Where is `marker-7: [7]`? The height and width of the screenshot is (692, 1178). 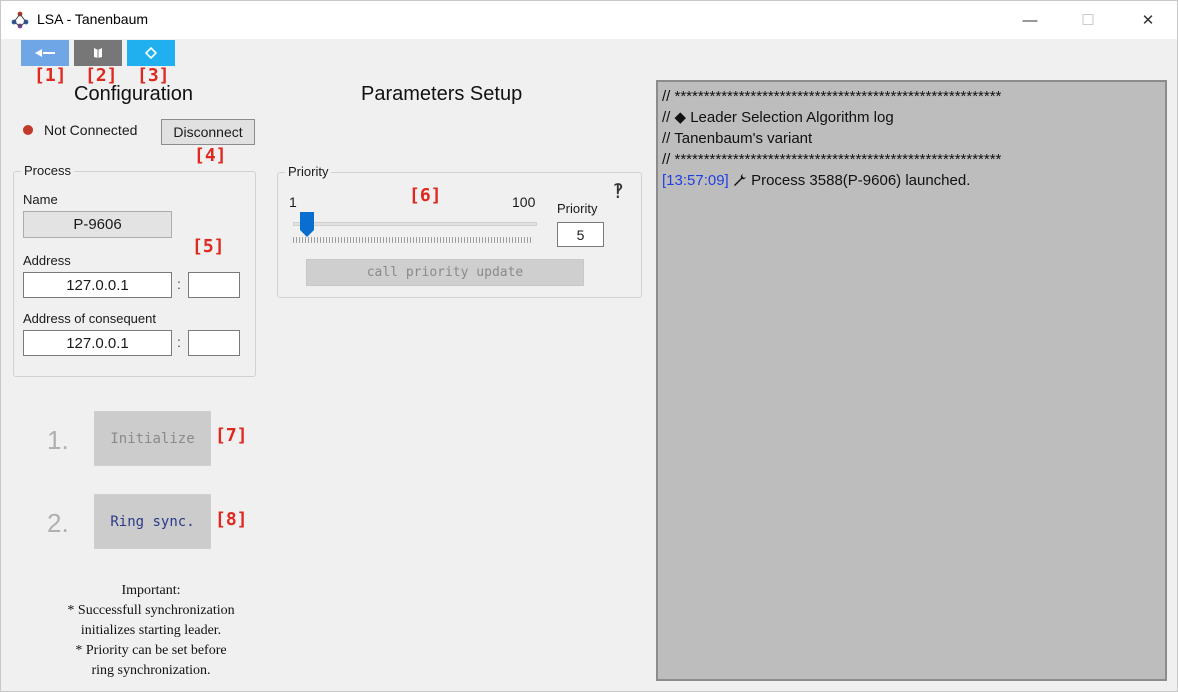
marker-7: [7] is located at coordinates (231, 435).